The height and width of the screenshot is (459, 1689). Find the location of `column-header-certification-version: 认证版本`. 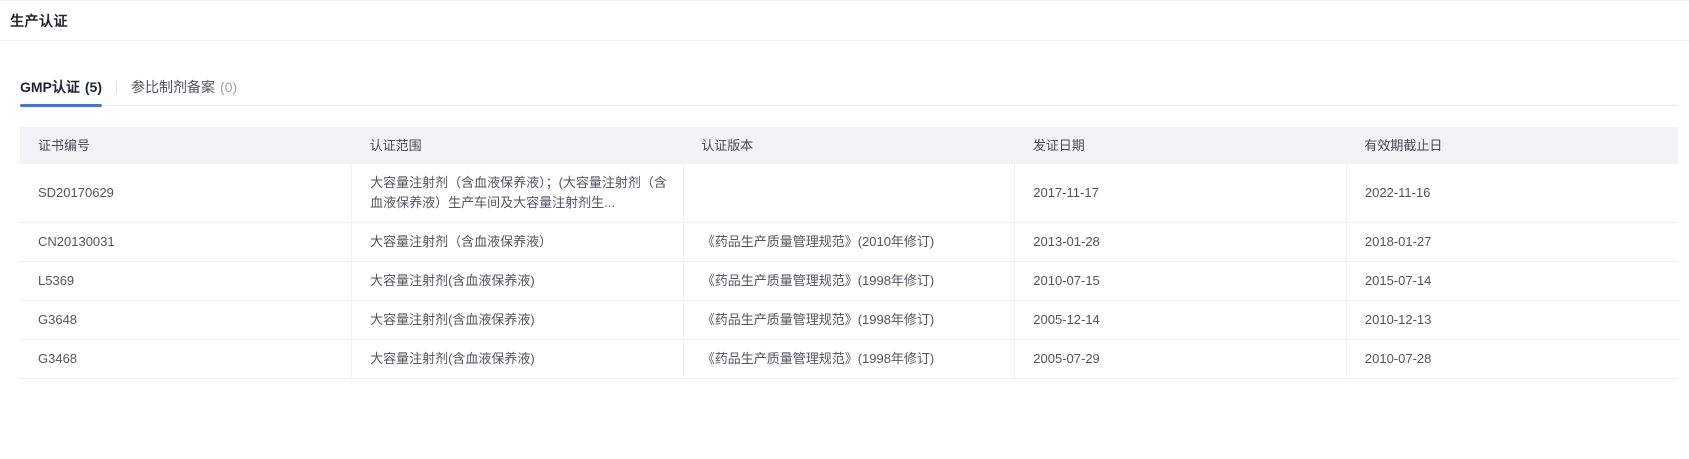

column-header-certification-version: 认证版本 is located at coordinates (849, 145).